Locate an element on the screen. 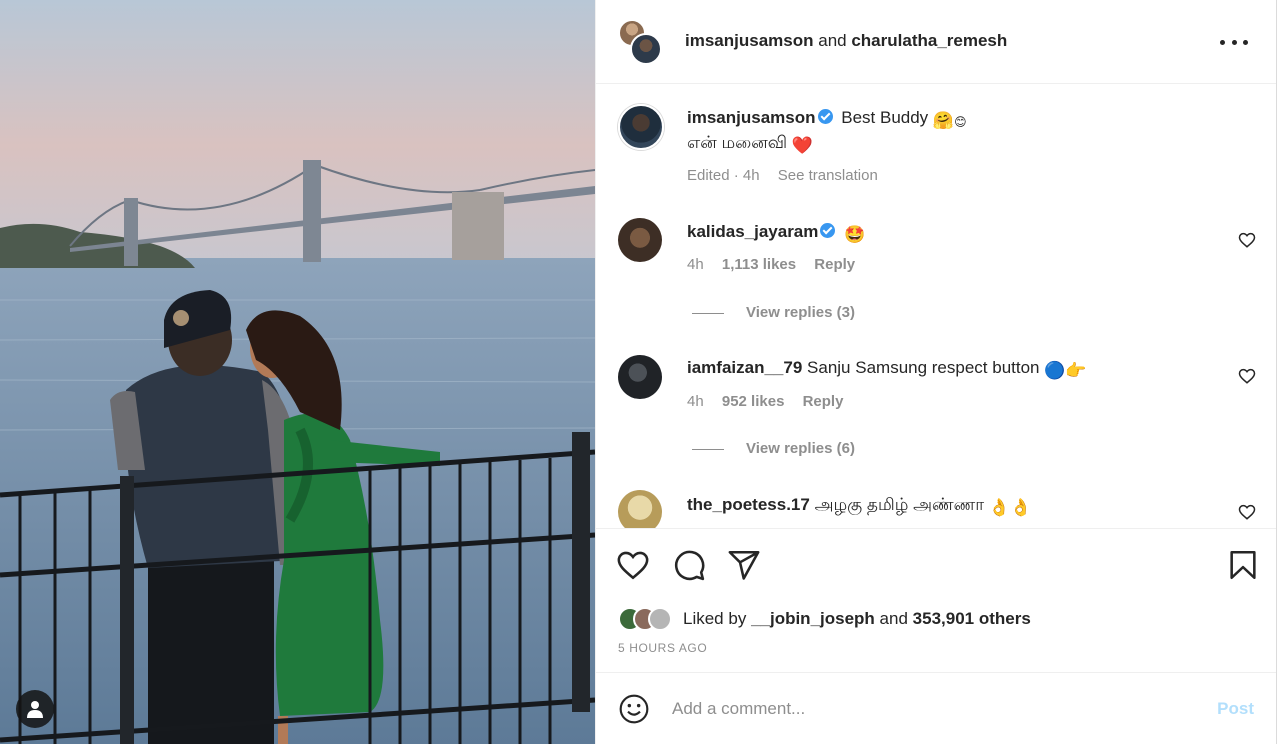 The image size is (1280, 744). more-options-icon is located at coordinates (1234, 42).